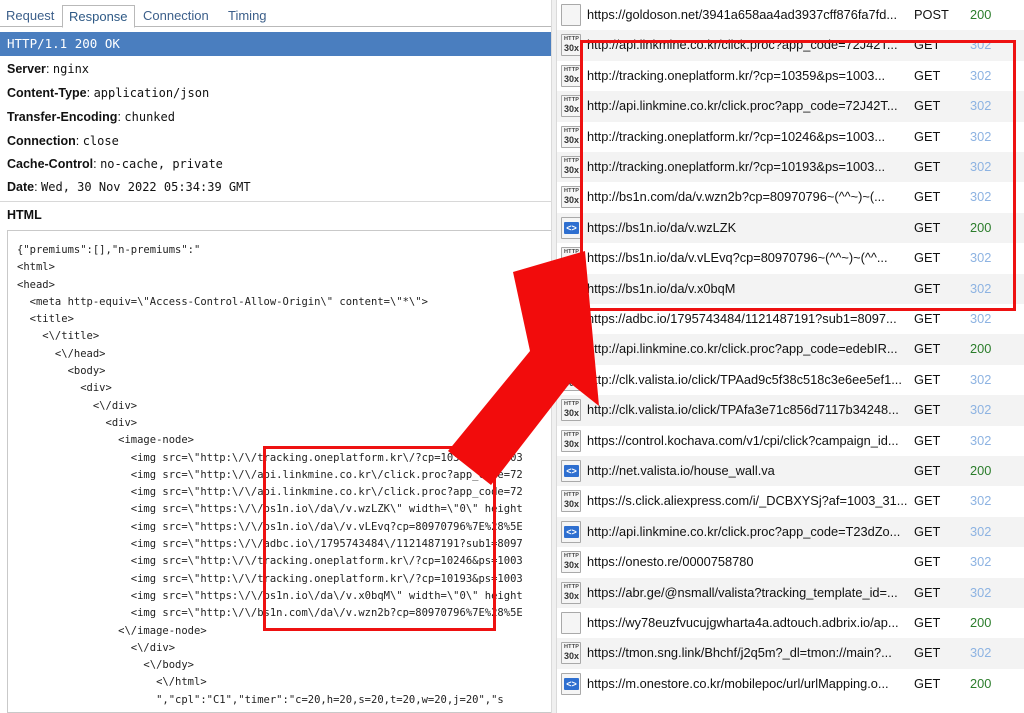 The height and width of the screenshot is (713, 1024). Describe the element at coordinates (47, 93) in the screenshot. I see `header-key: Content-Type` at that location.